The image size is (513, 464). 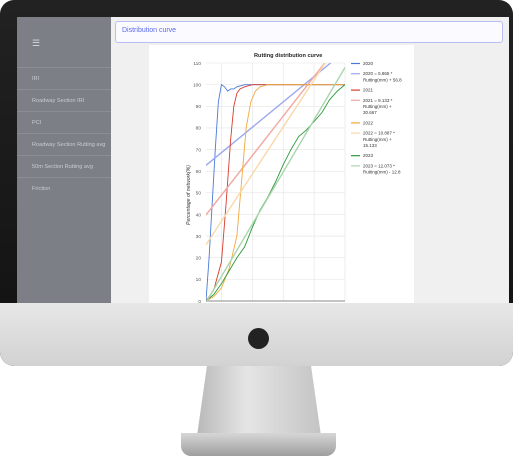 What do you see at coordinates (288, 56) in the screenshot?
I see `chart-title: Rutting distribution curve` at bounding box center [288, 56].